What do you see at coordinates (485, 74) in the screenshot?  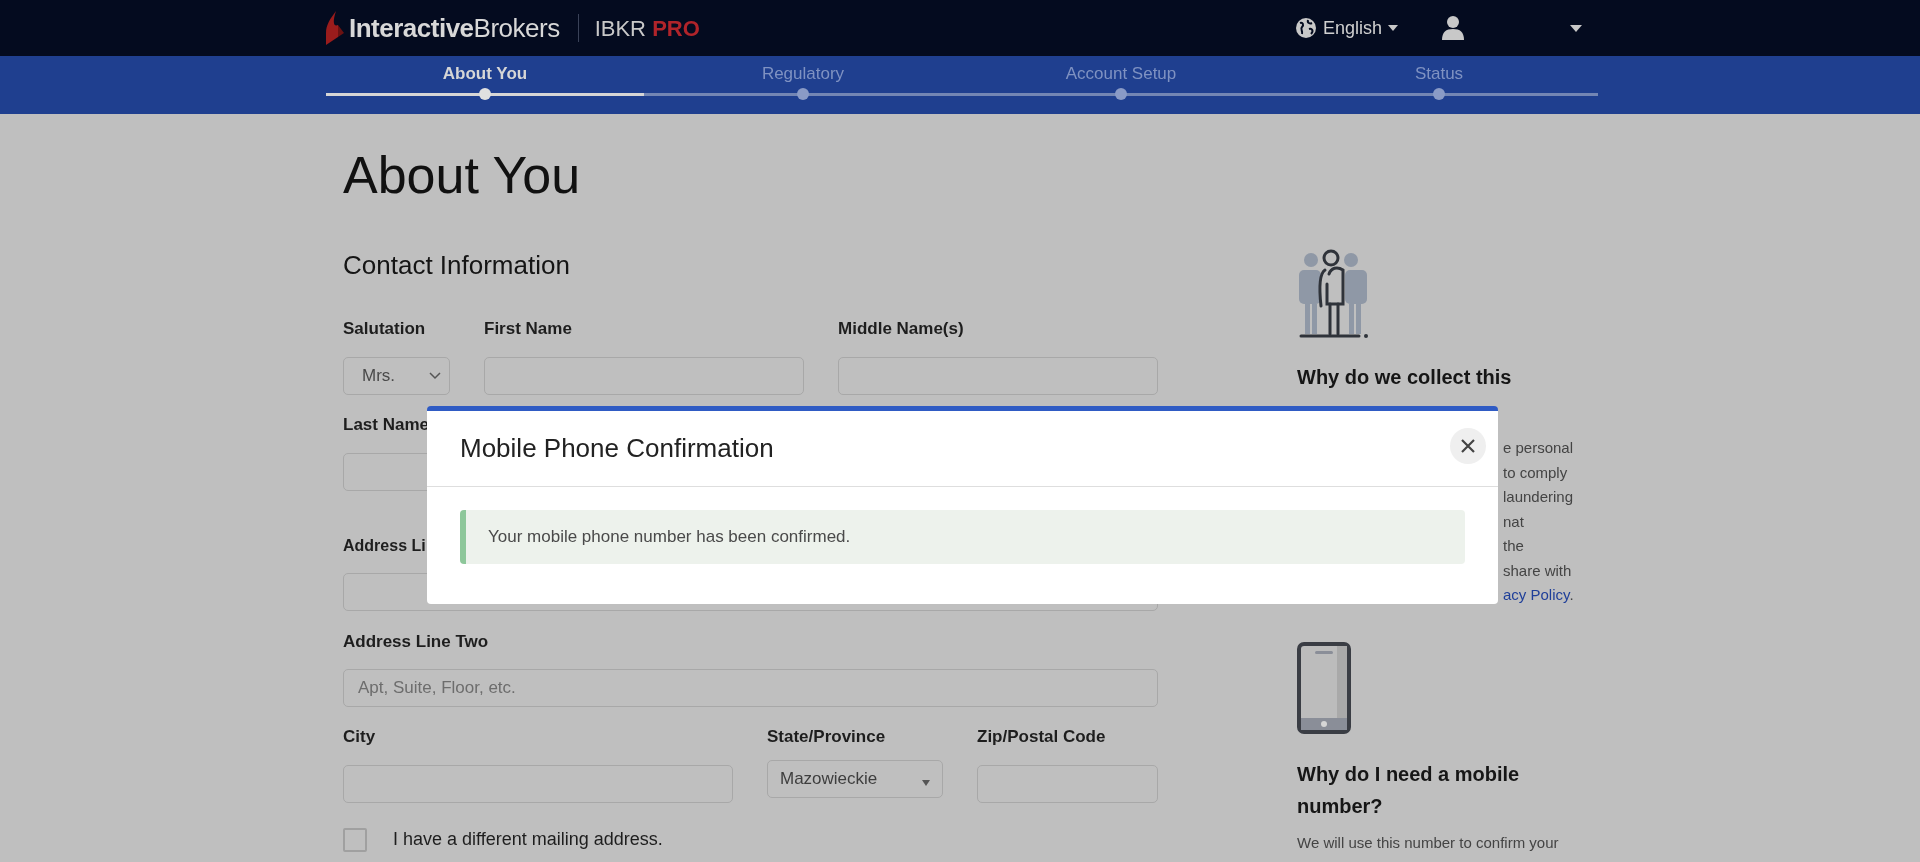 I see `step-label: About You` at bounding box center [485, 74].